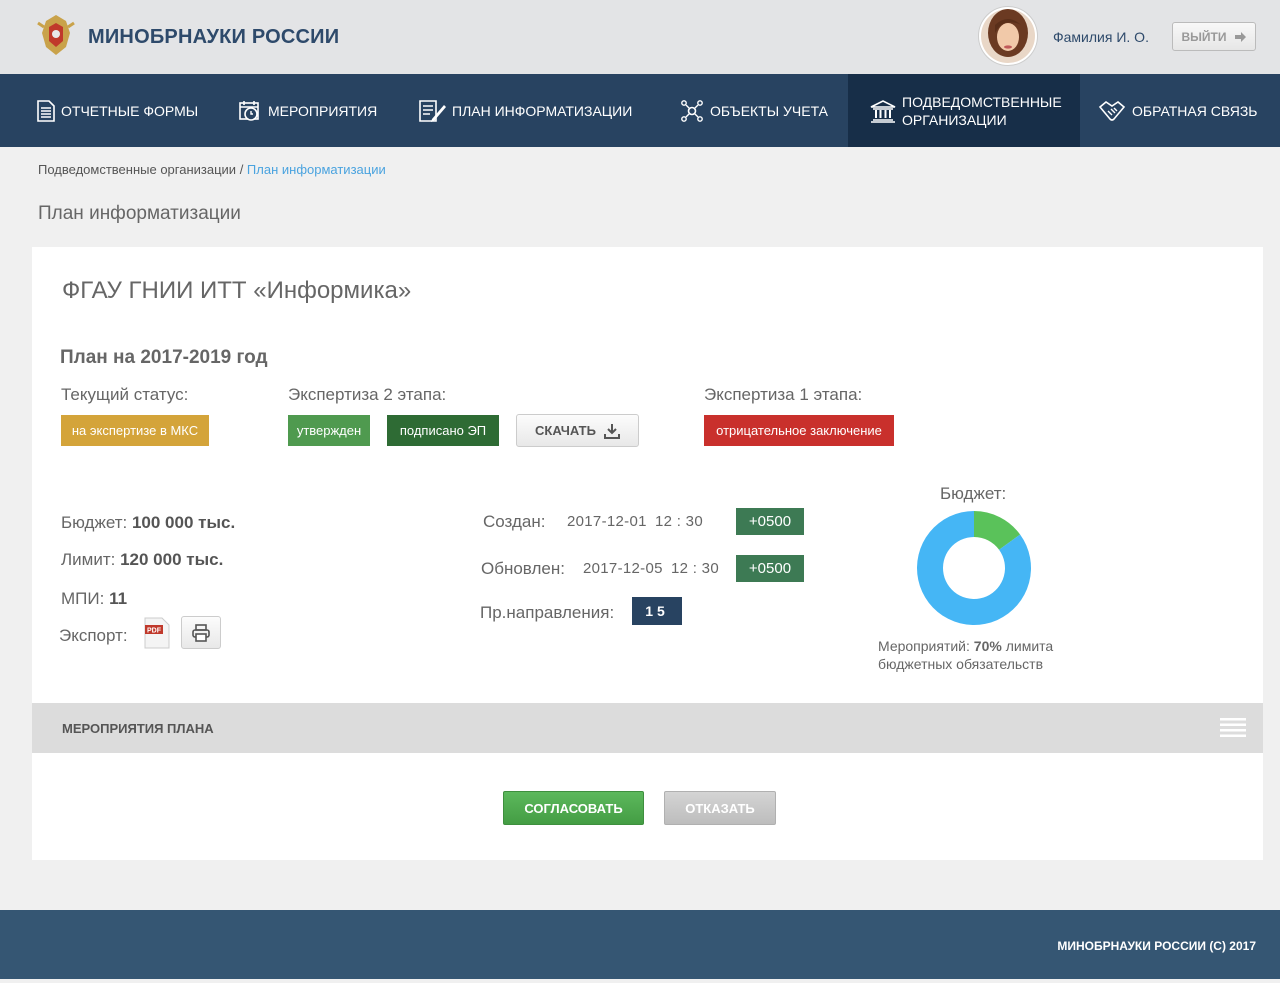 The height and width of the screenshot is (983, 1280). I want to click on status-badge: на экспертизе в МКС, so click(135, 430).